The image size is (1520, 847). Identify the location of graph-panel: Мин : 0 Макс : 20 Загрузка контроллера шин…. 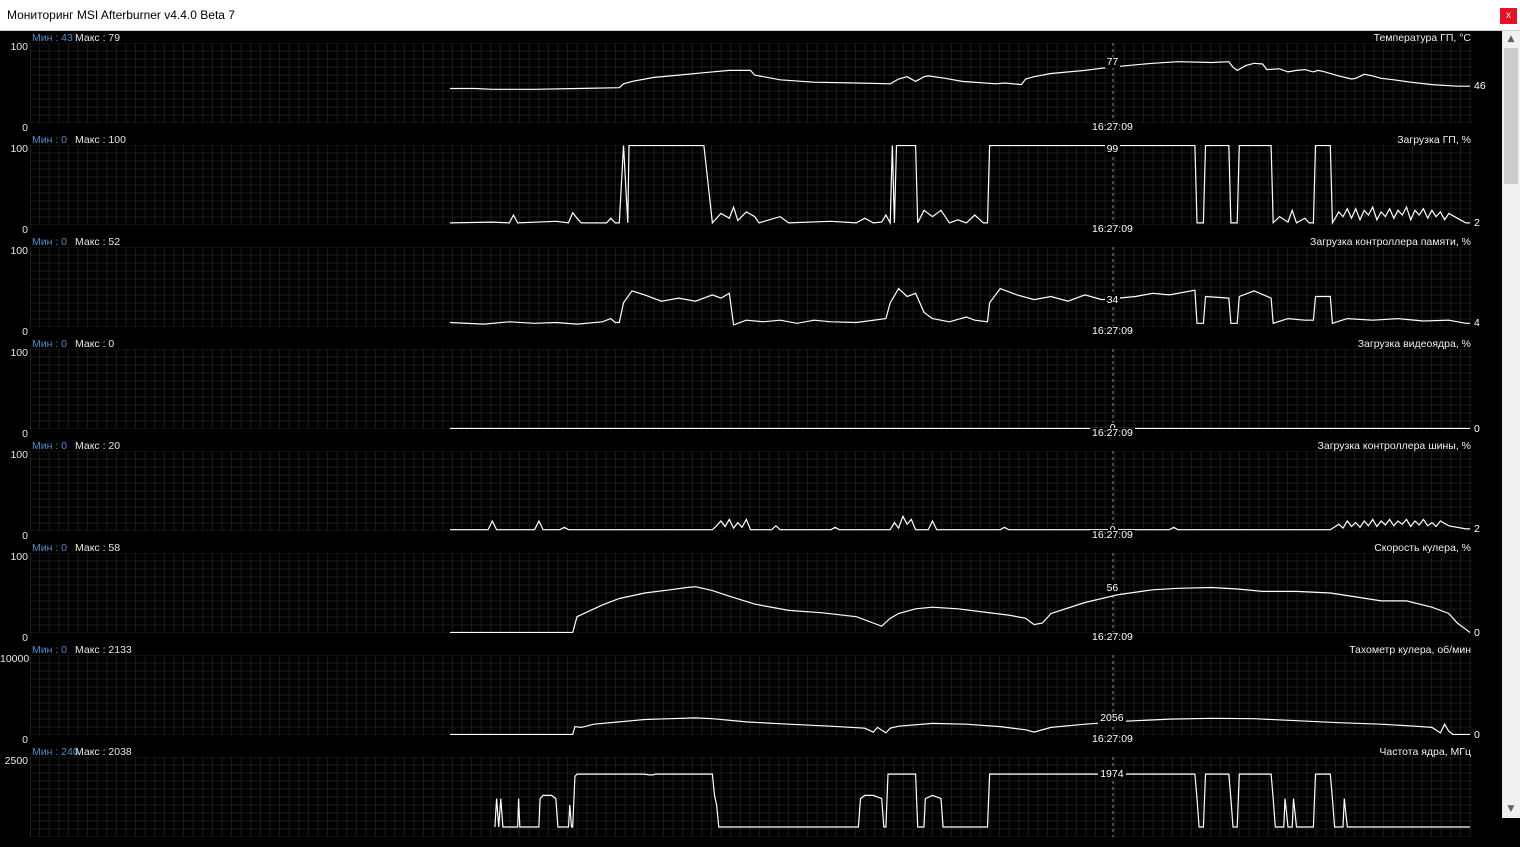
(751, 490).